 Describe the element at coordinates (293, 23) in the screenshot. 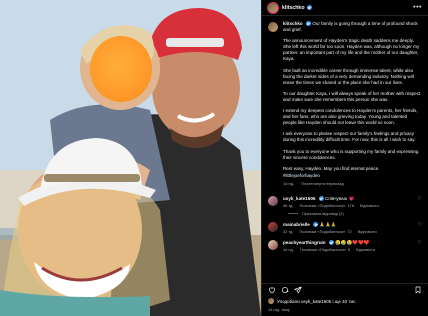

I see `caption-username: klitschko` at that location.